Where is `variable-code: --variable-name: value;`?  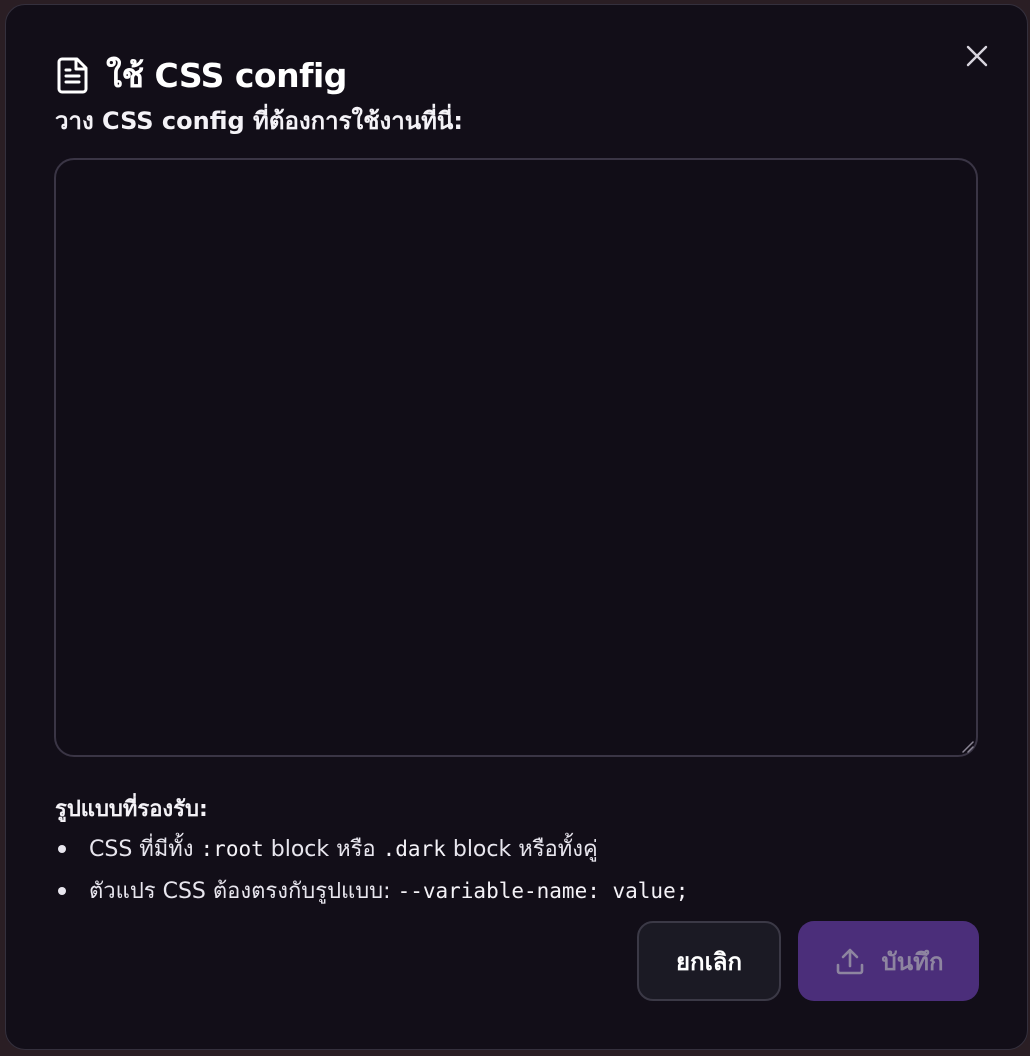 variable-code: --variable-name: value; is located at coordinates (543, 891).